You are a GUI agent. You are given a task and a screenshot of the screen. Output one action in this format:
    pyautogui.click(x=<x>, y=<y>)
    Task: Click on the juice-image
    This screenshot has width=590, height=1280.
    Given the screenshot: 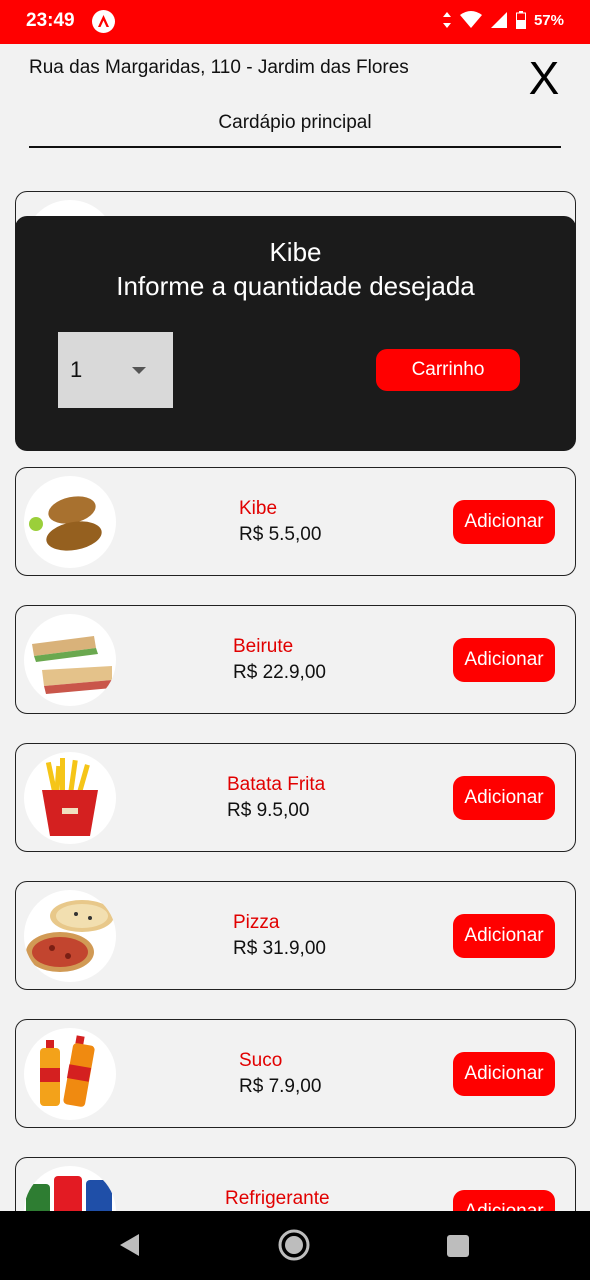 What is the action you would take?
    pyautogui.click(x=70, y=1074)
    